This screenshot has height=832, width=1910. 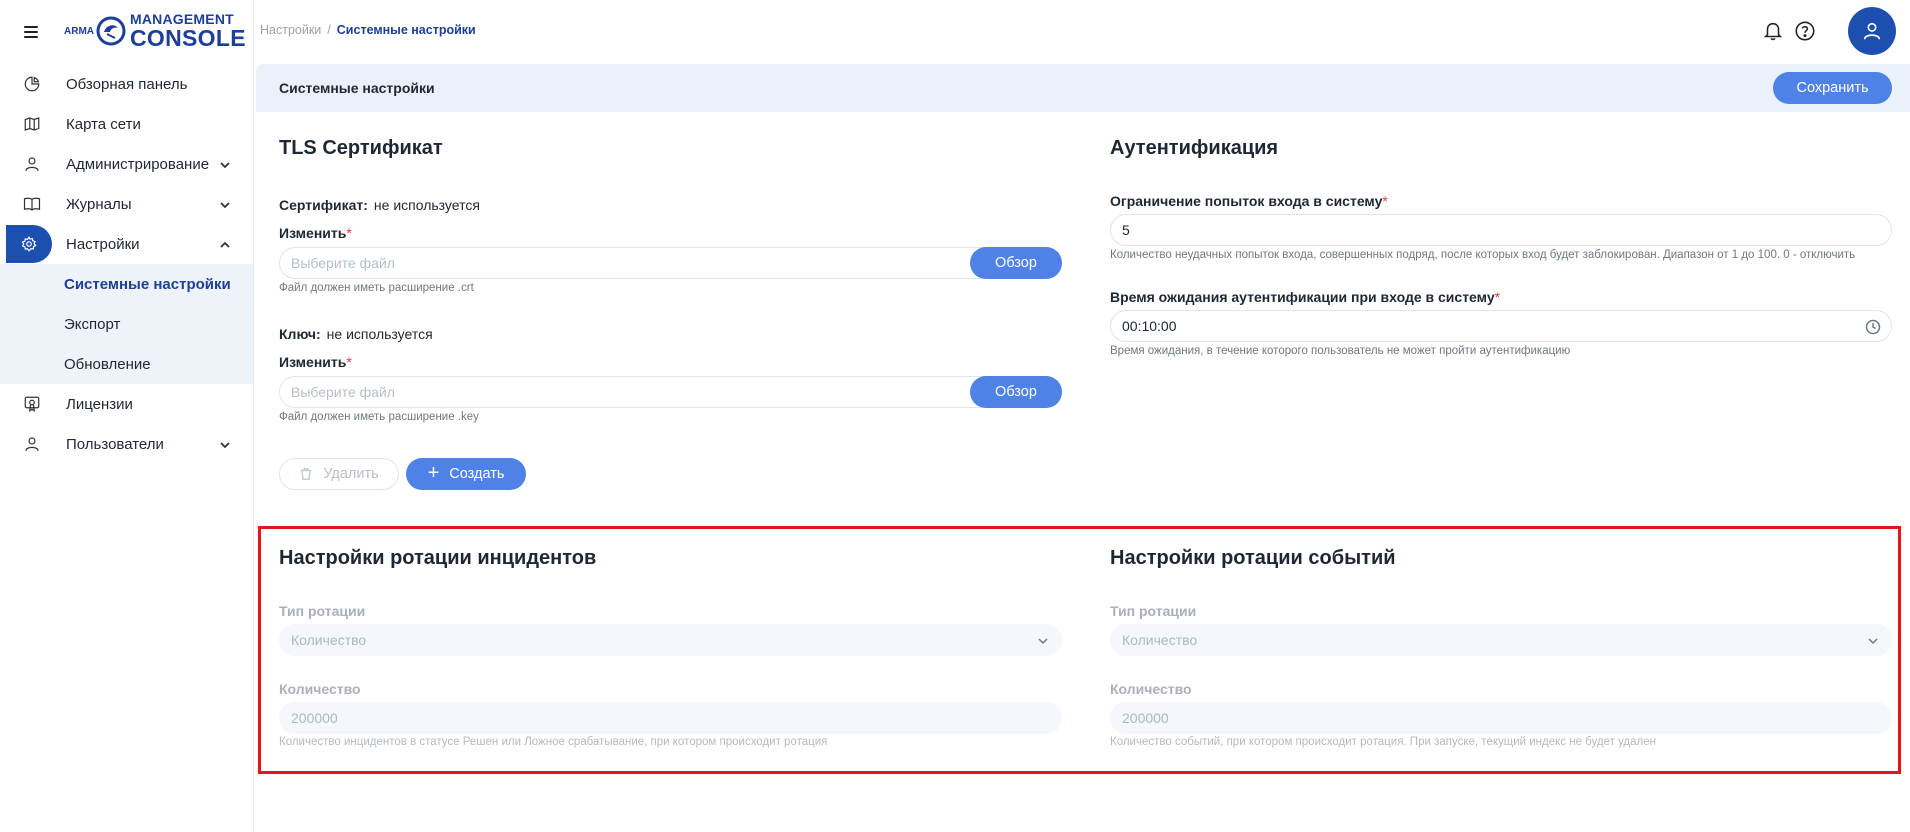 What do you see at coordinates (138, 164) in the screenshot?
I see `sidebar-item-label: Администрирование` at bounding box center [138, 164].